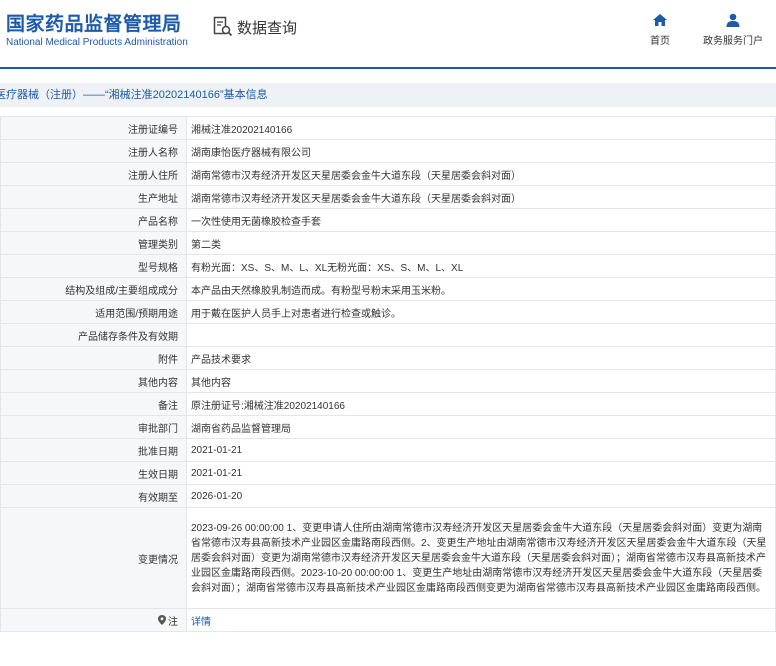 The width and height of the screenshot is (776, 666). I want to click on note-value-cell: 详情, so click(481, 620).